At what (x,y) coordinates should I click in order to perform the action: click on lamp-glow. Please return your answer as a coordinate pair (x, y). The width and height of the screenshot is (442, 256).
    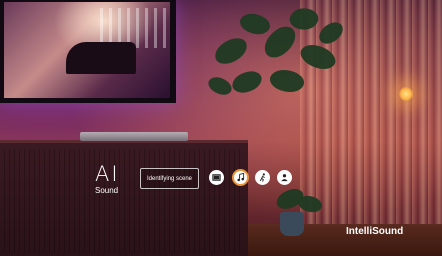
    Looking at the image, I should click on (406, 94).